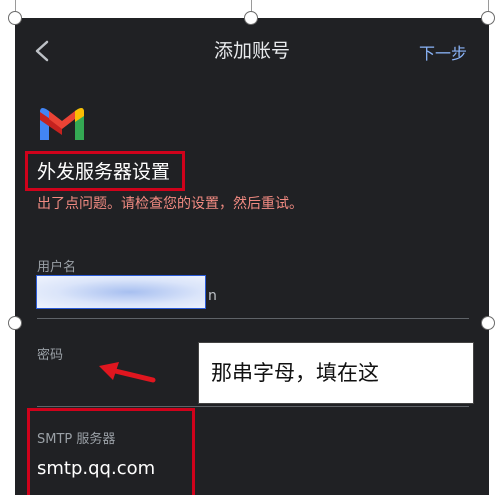  I want to click on password-divider, so click(253, 406).